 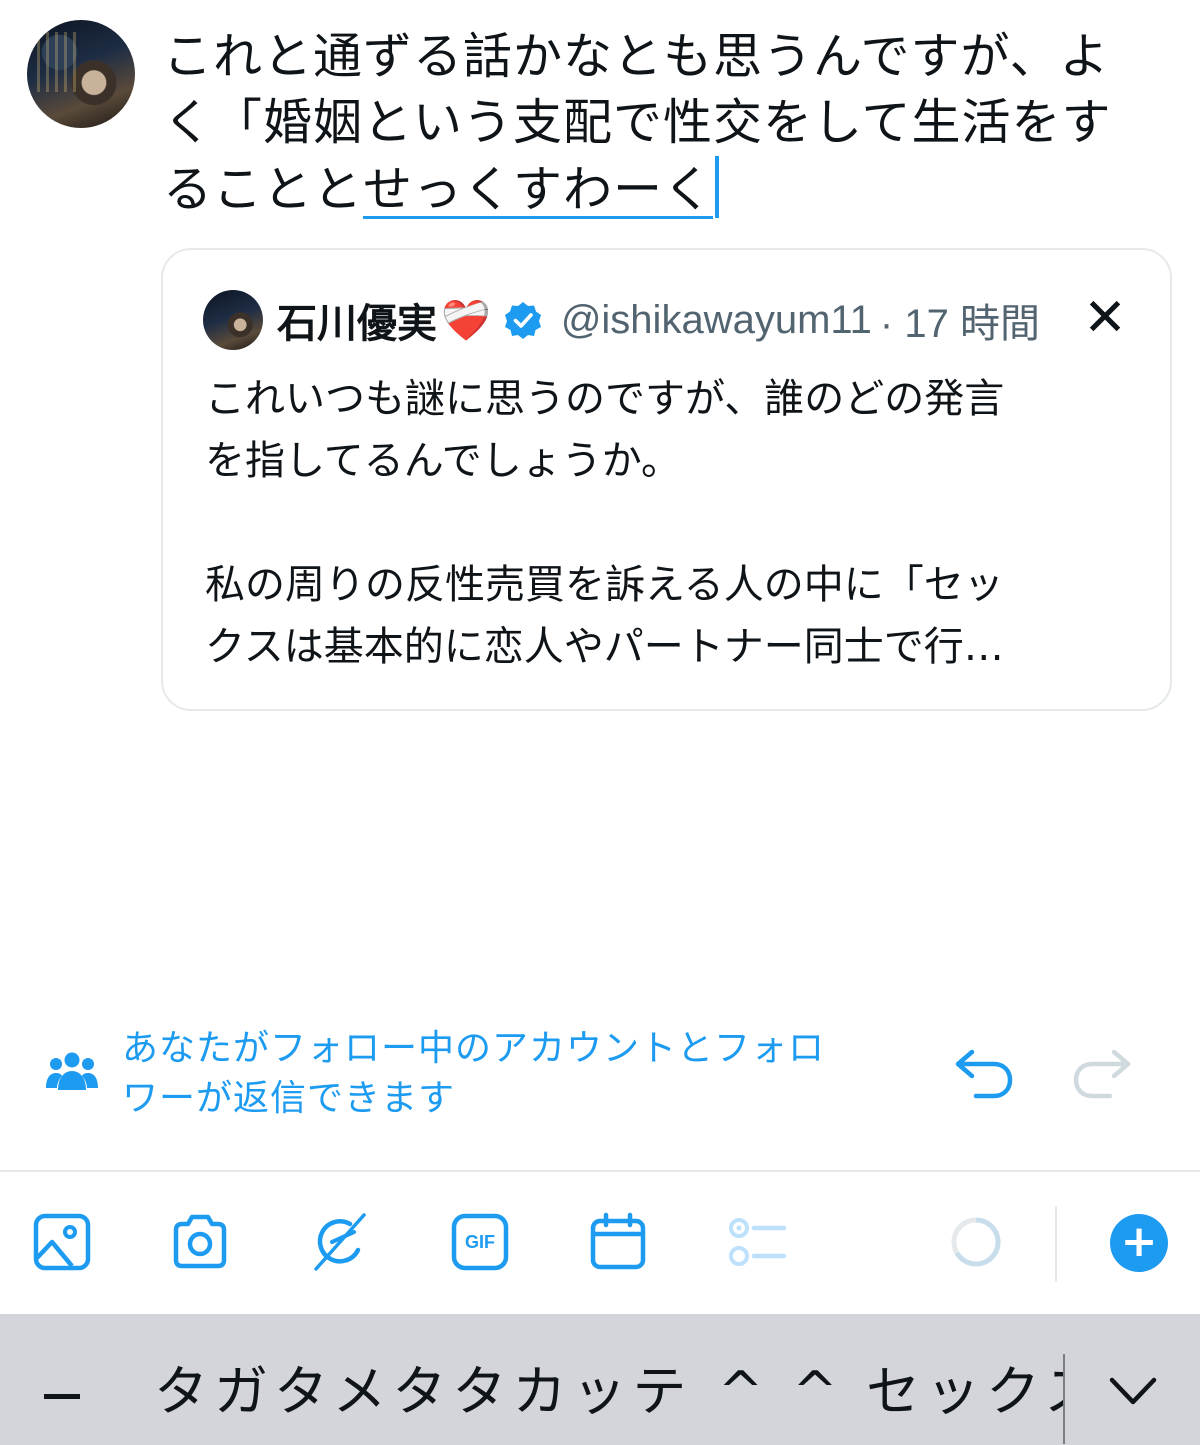 I want to click on redo-icon, so click(x=1103, y=1072).